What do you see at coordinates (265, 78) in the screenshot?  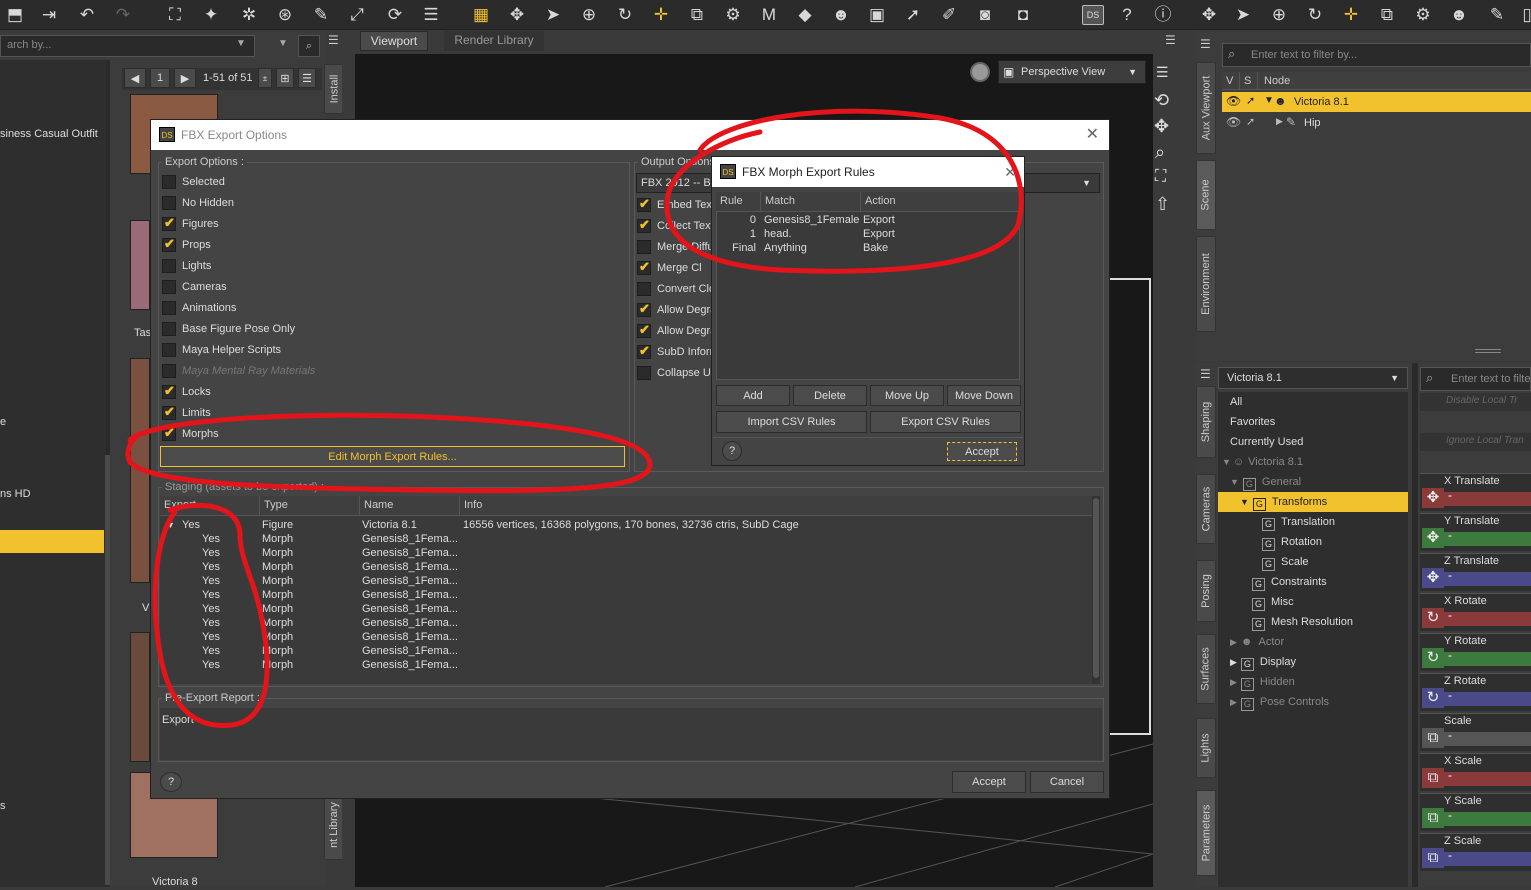 I see `thumb-size-stepper: ±` at bounding box center [265, 78].